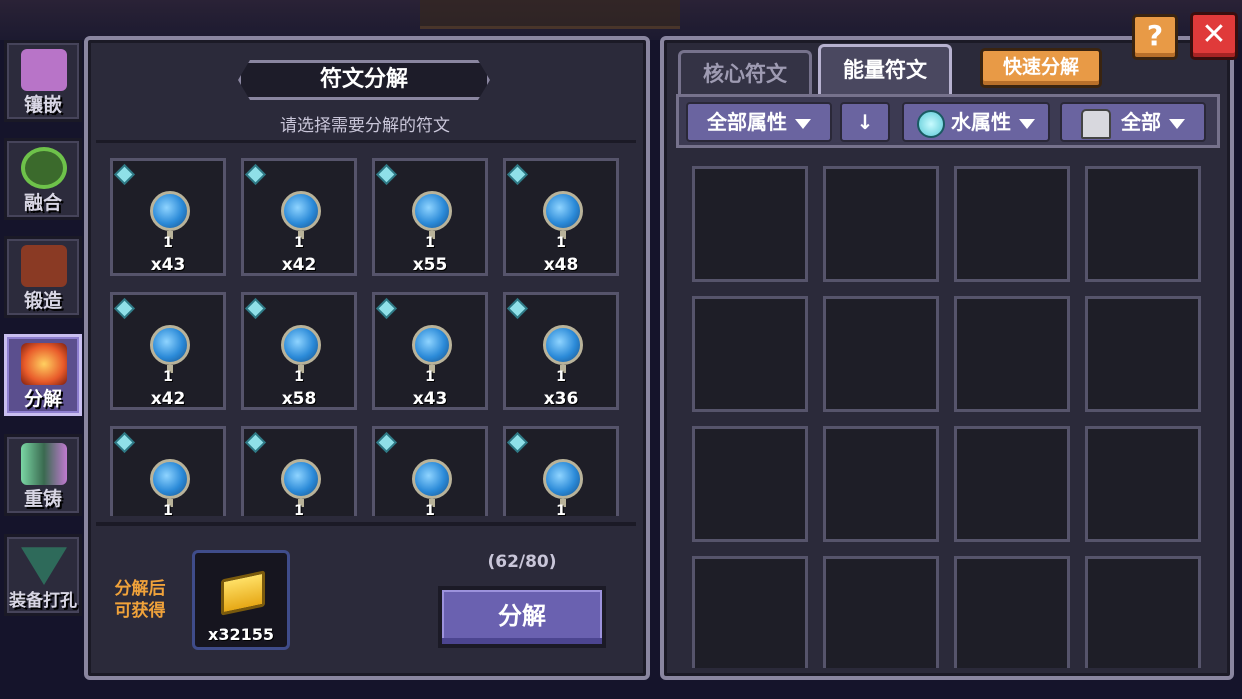 The width and height of the screenshot is (1242, 699). I want to click on nav-inlay: 镶嵌, so click(43, 81).